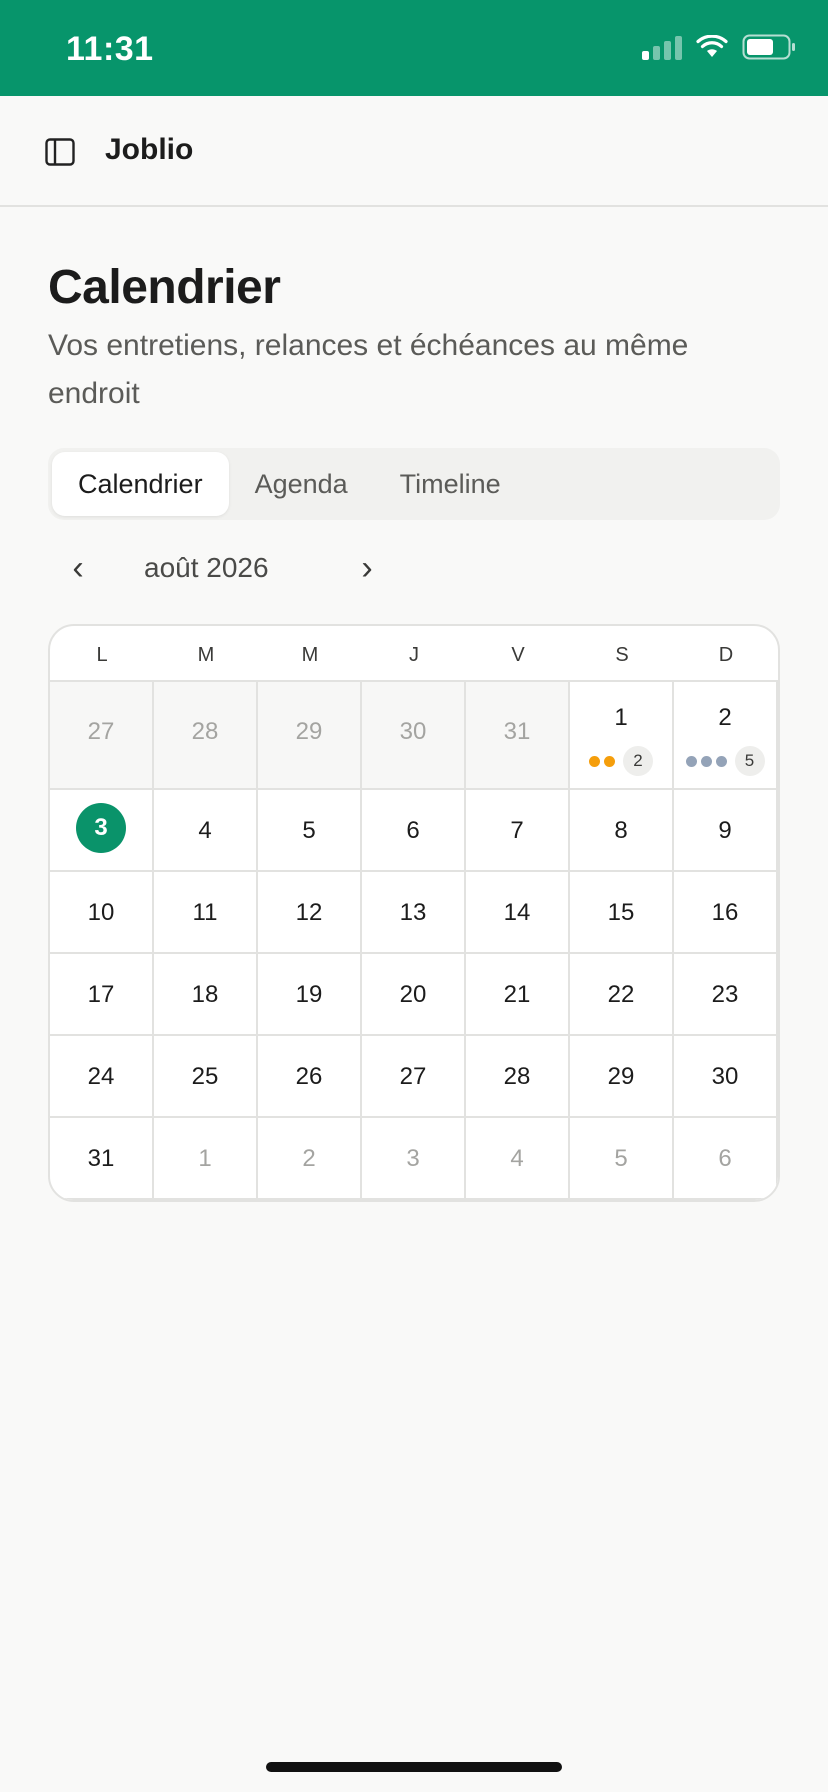 This screenshot has height=1792, width=828. Describe the element at coordinates (310, 655) in the screenshot. I see `weekday-label: M` at that location.